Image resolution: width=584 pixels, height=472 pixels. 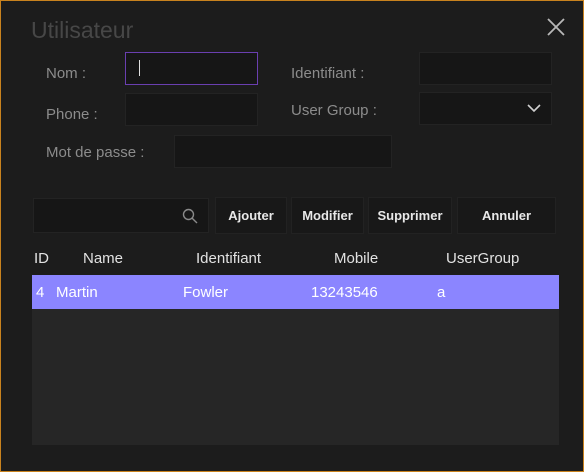 I want to click on edit-button: Modifier, so click(x=327, y=215).